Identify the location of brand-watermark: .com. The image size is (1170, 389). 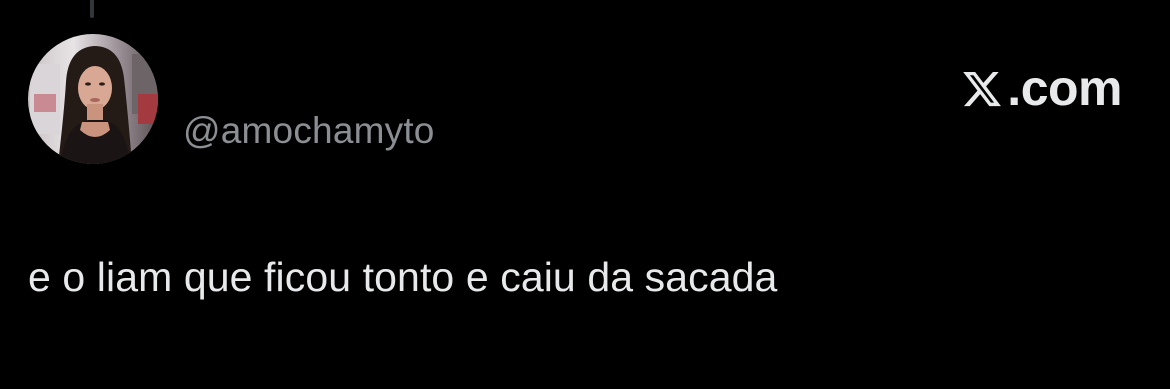
(1041, 88).